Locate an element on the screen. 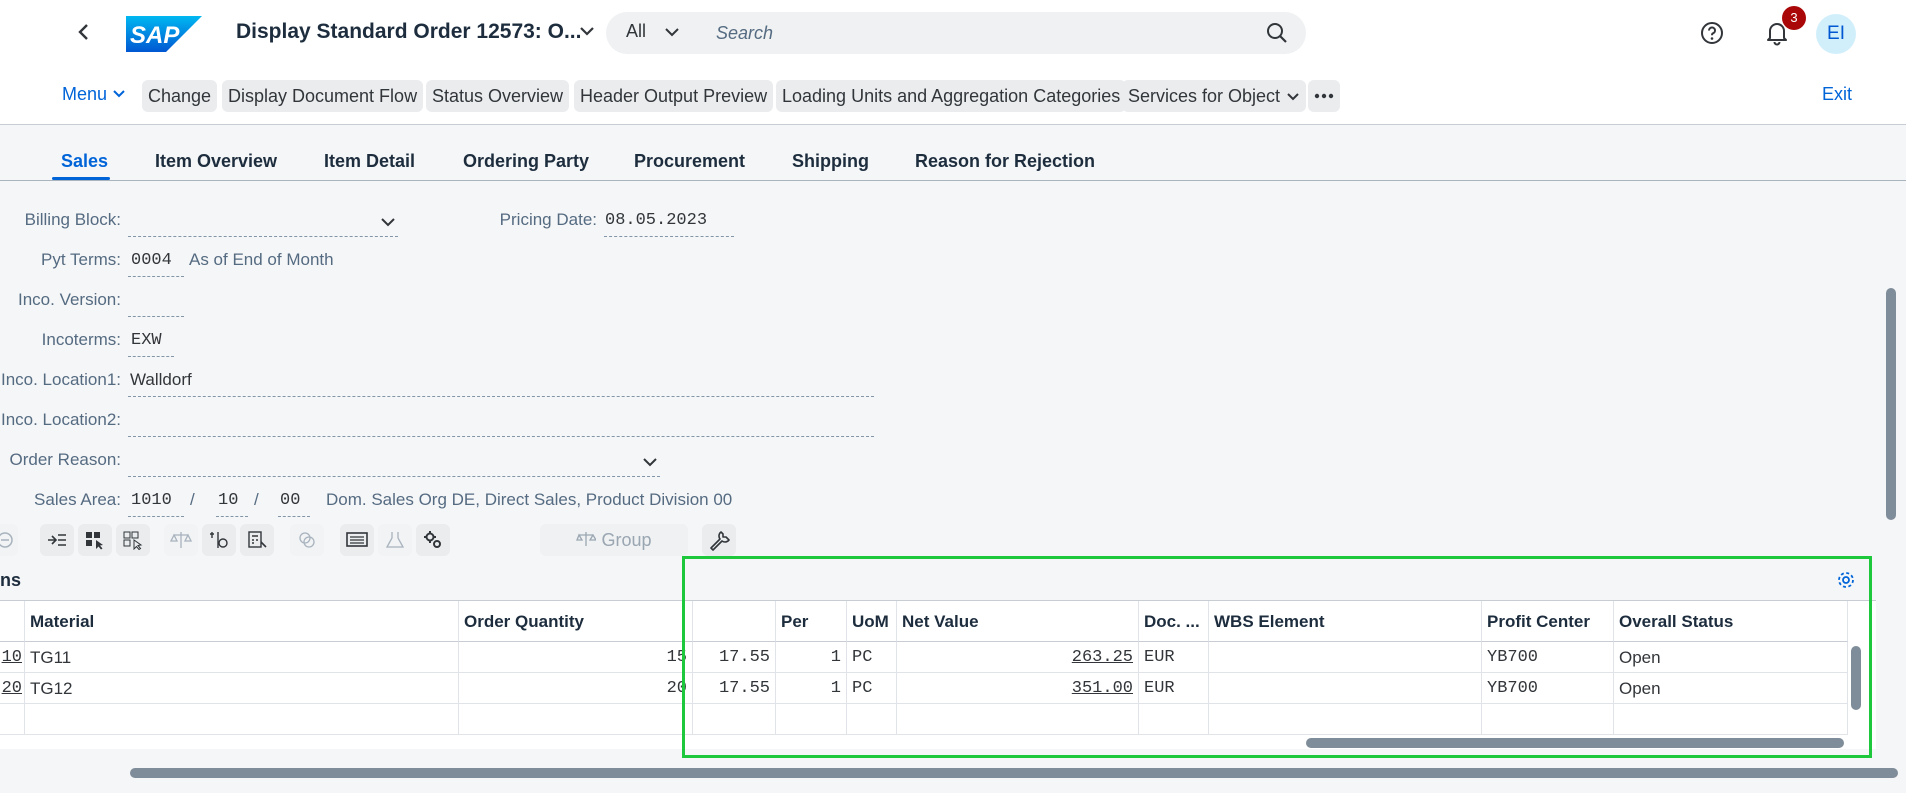  column-header-wbs-element: WBS Element is located at coordinates (1345, 621).